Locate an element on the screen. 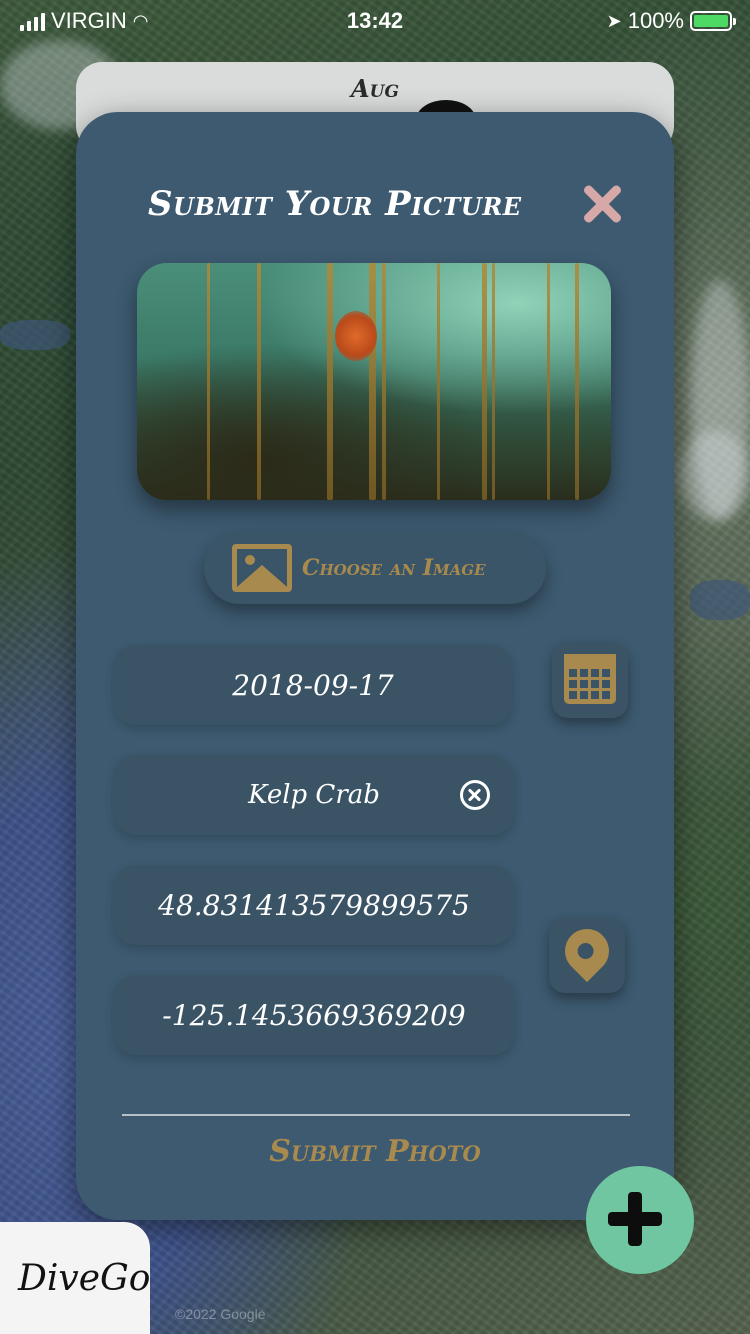 The height and width of the screenshot is (1334, 750). location-button is located at coordinates (587, 955).